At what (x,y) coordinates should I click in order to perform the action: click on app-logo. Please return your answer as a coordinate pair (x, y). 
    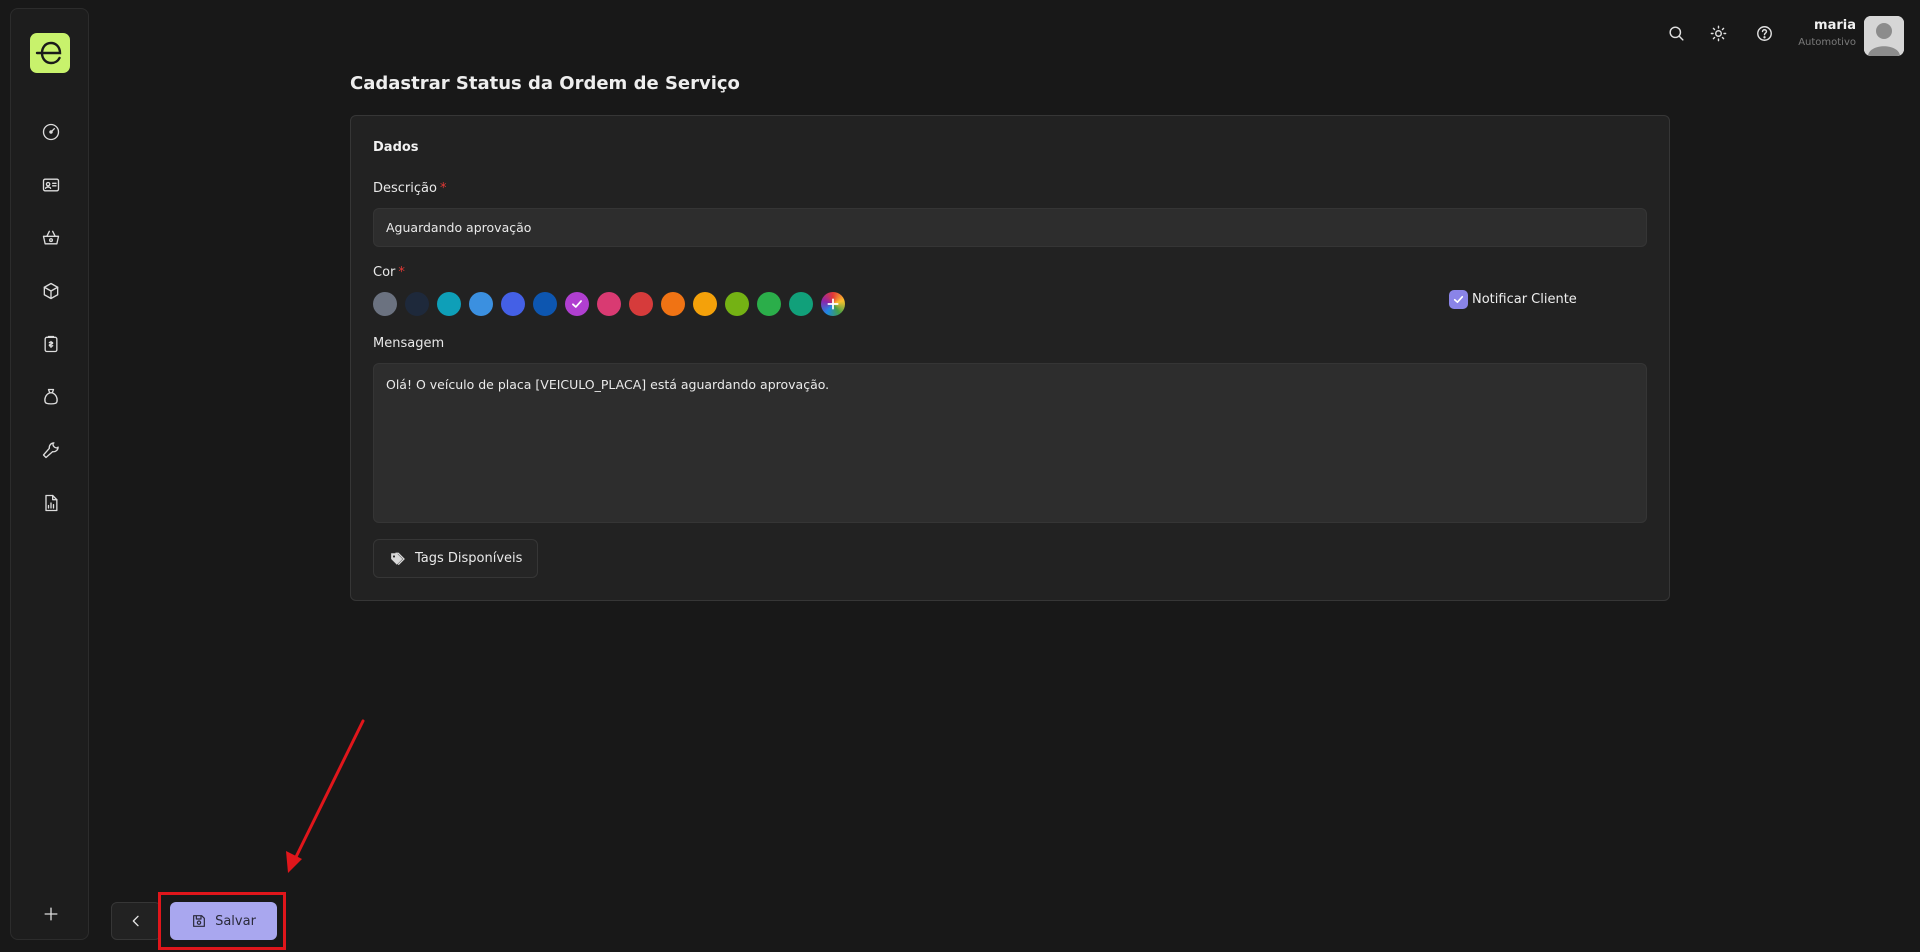
    Looking at the image, I should click on (50, 53).